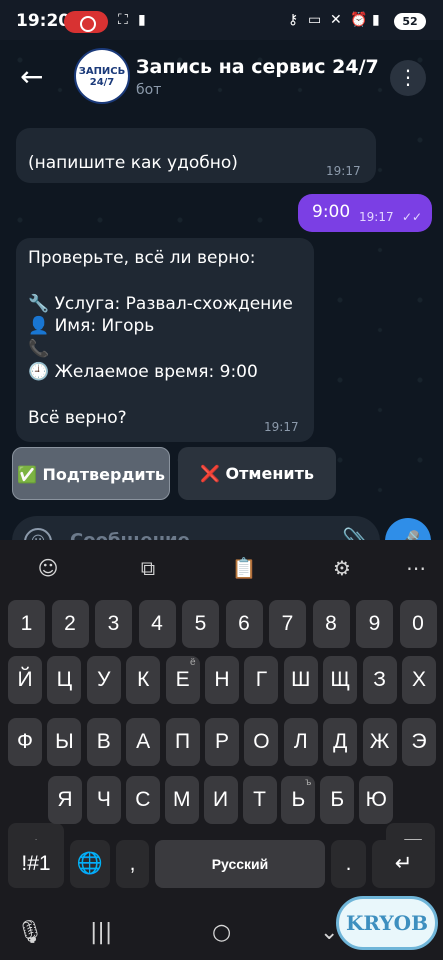 Image resolution: width=443 pixels, height=960 pixels. I want to click on key-З: З, so click(379, 680).